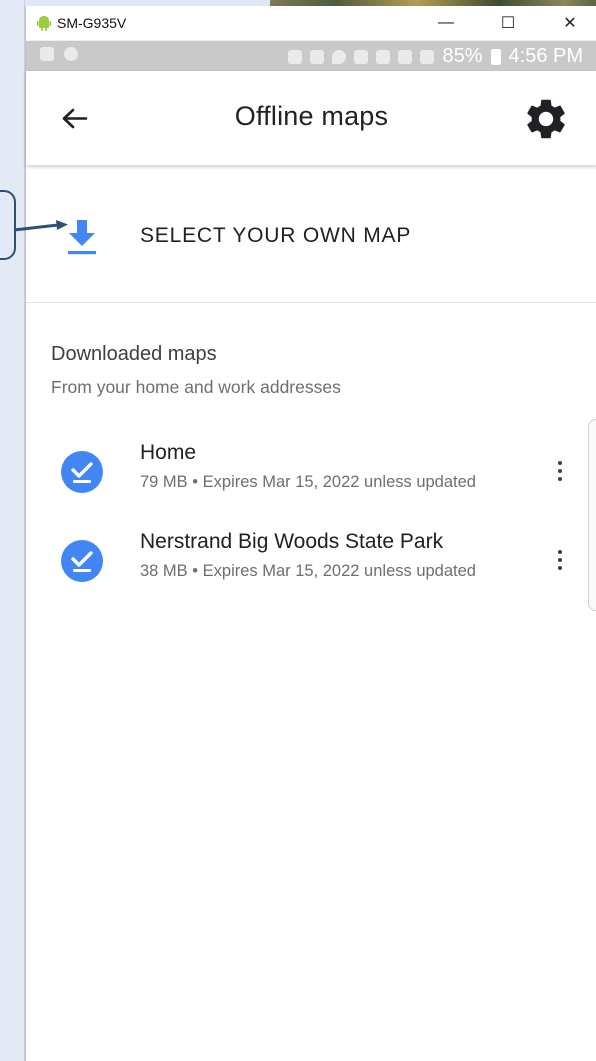  I want to click on downloaded-maps-heading: Downloaded maps, so click(134, 354).